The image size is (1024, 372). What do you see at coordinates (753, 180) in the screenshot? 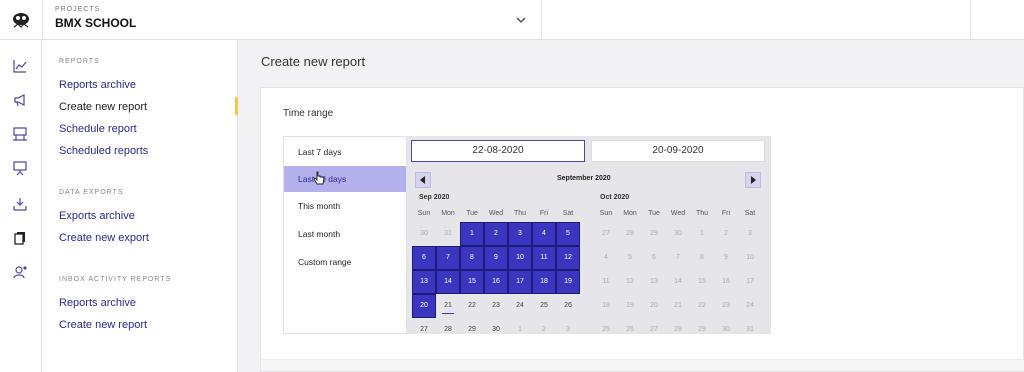
I see `next-month-button` at bounding box center [753, 180].